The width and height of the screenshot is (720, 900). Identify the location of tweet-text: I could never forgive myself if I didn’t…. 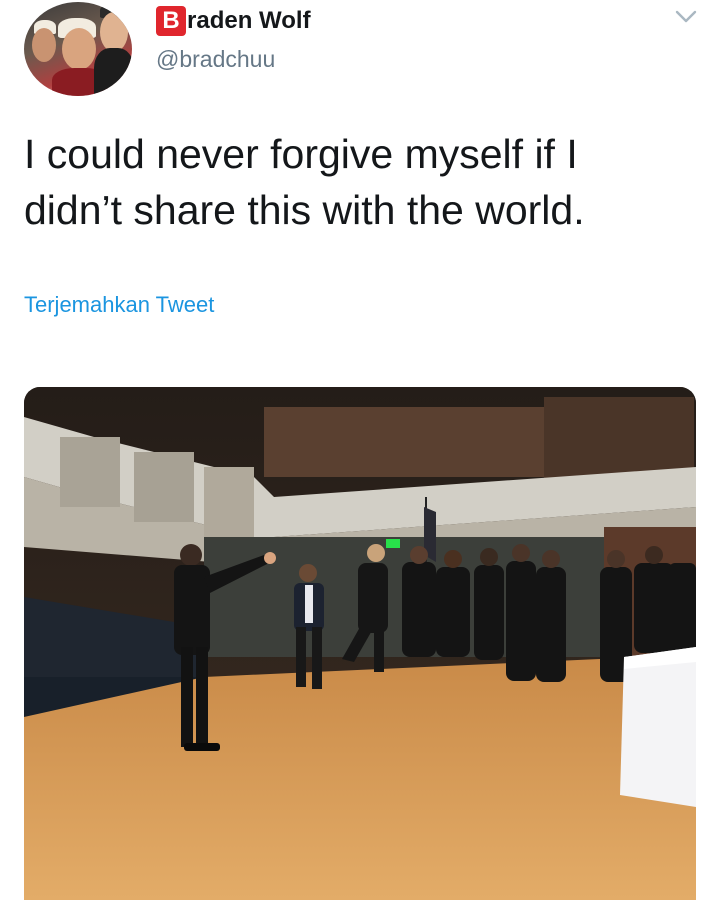
(354, 182).